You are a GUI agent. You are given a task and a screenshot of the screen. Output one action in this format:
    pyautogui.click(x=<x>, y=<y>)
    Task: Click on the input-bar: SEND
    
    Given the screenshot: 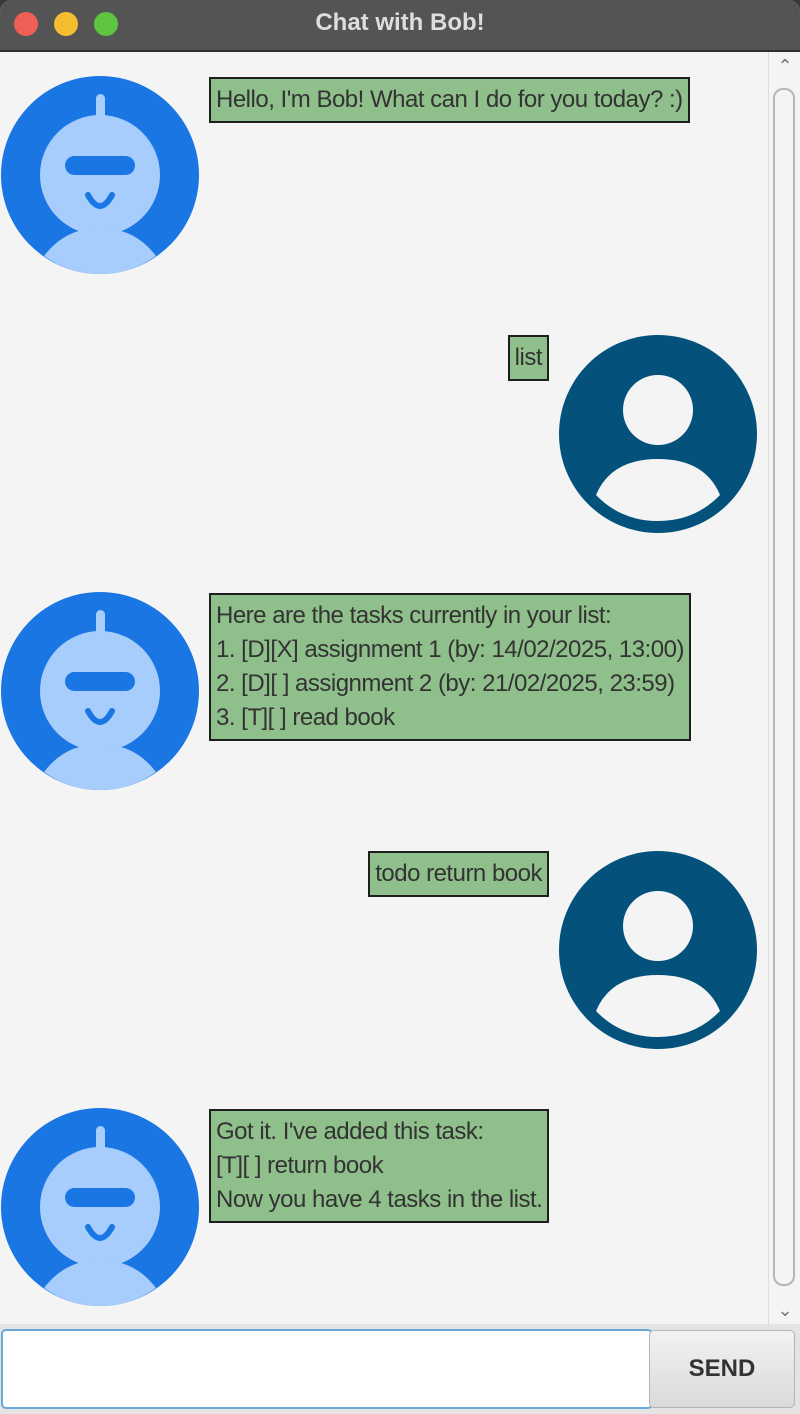 What is the action you would take?
    pyautogui.click(x=400, y=1369)
    